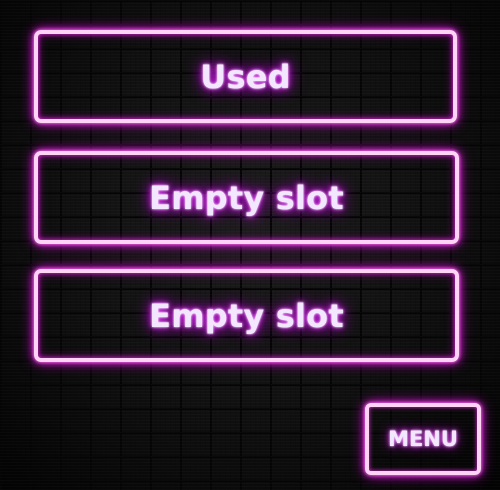 The height and width of the screenshot is (490, 500). I want to click on save-slot-3-label: Empty slot, so click(246, 315).